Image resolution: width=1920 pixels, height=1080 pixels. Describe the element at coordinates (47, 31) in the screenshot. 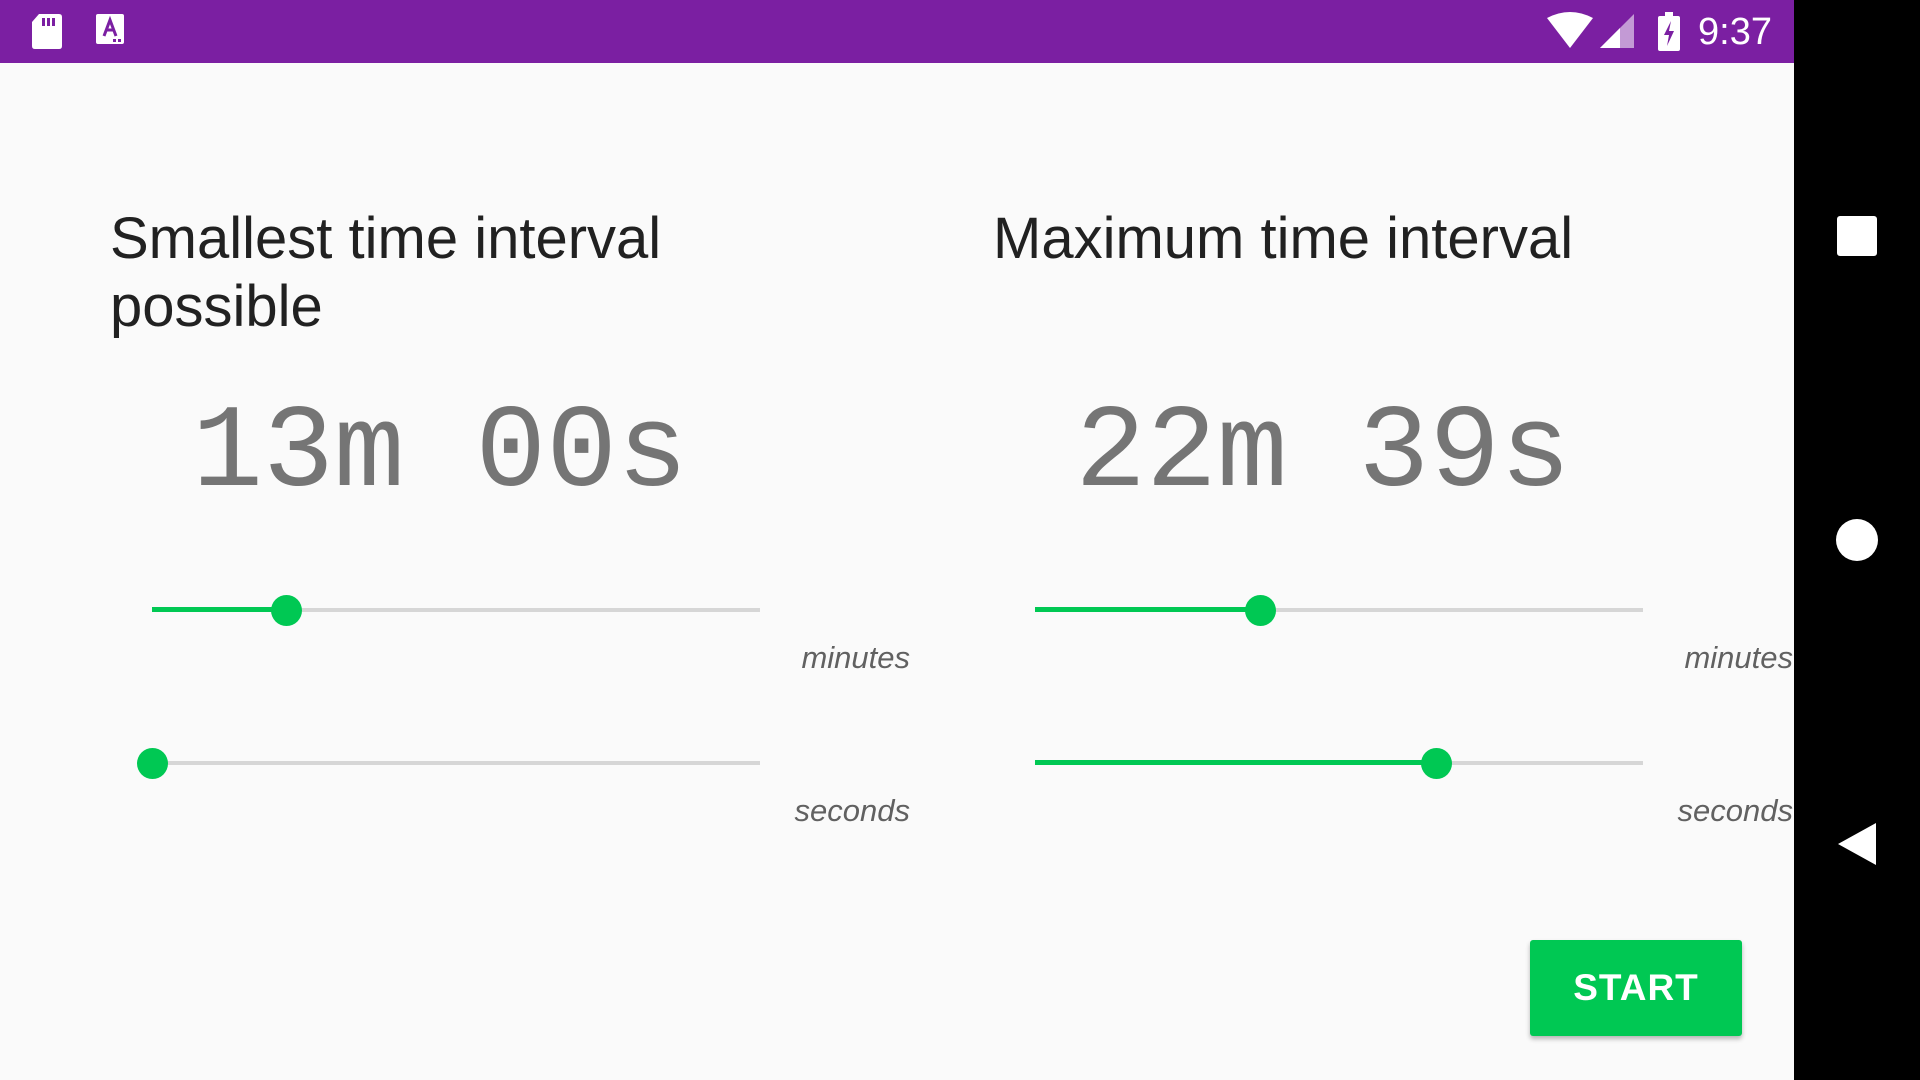

I see `sd-card-icon` at that location.